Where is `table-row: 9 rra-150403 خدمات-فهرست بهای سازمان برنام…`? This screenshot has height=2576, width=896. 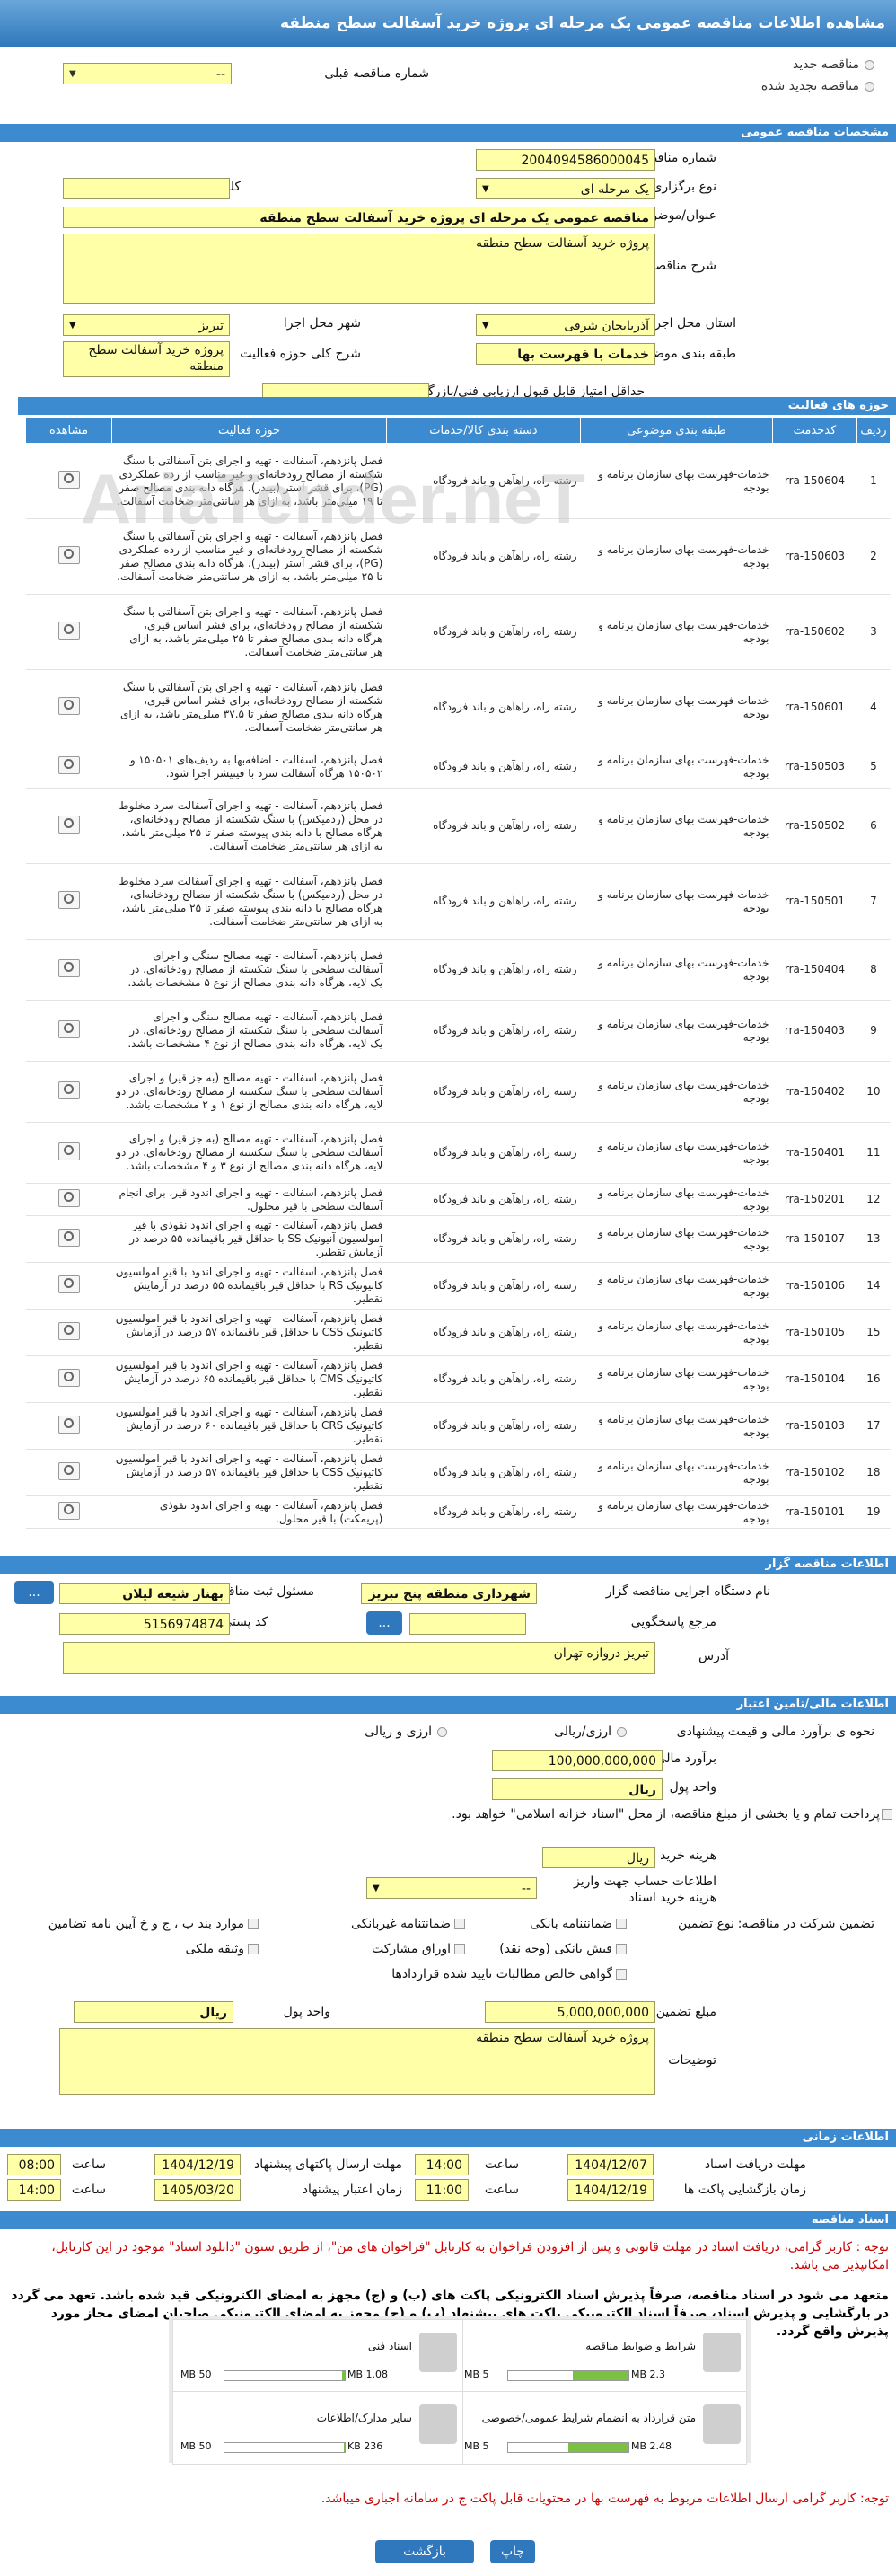 table-row: 9 rra-150403 خدمات-فهرست بهای سازمان برنام… is located at coordinates (458, 1031).